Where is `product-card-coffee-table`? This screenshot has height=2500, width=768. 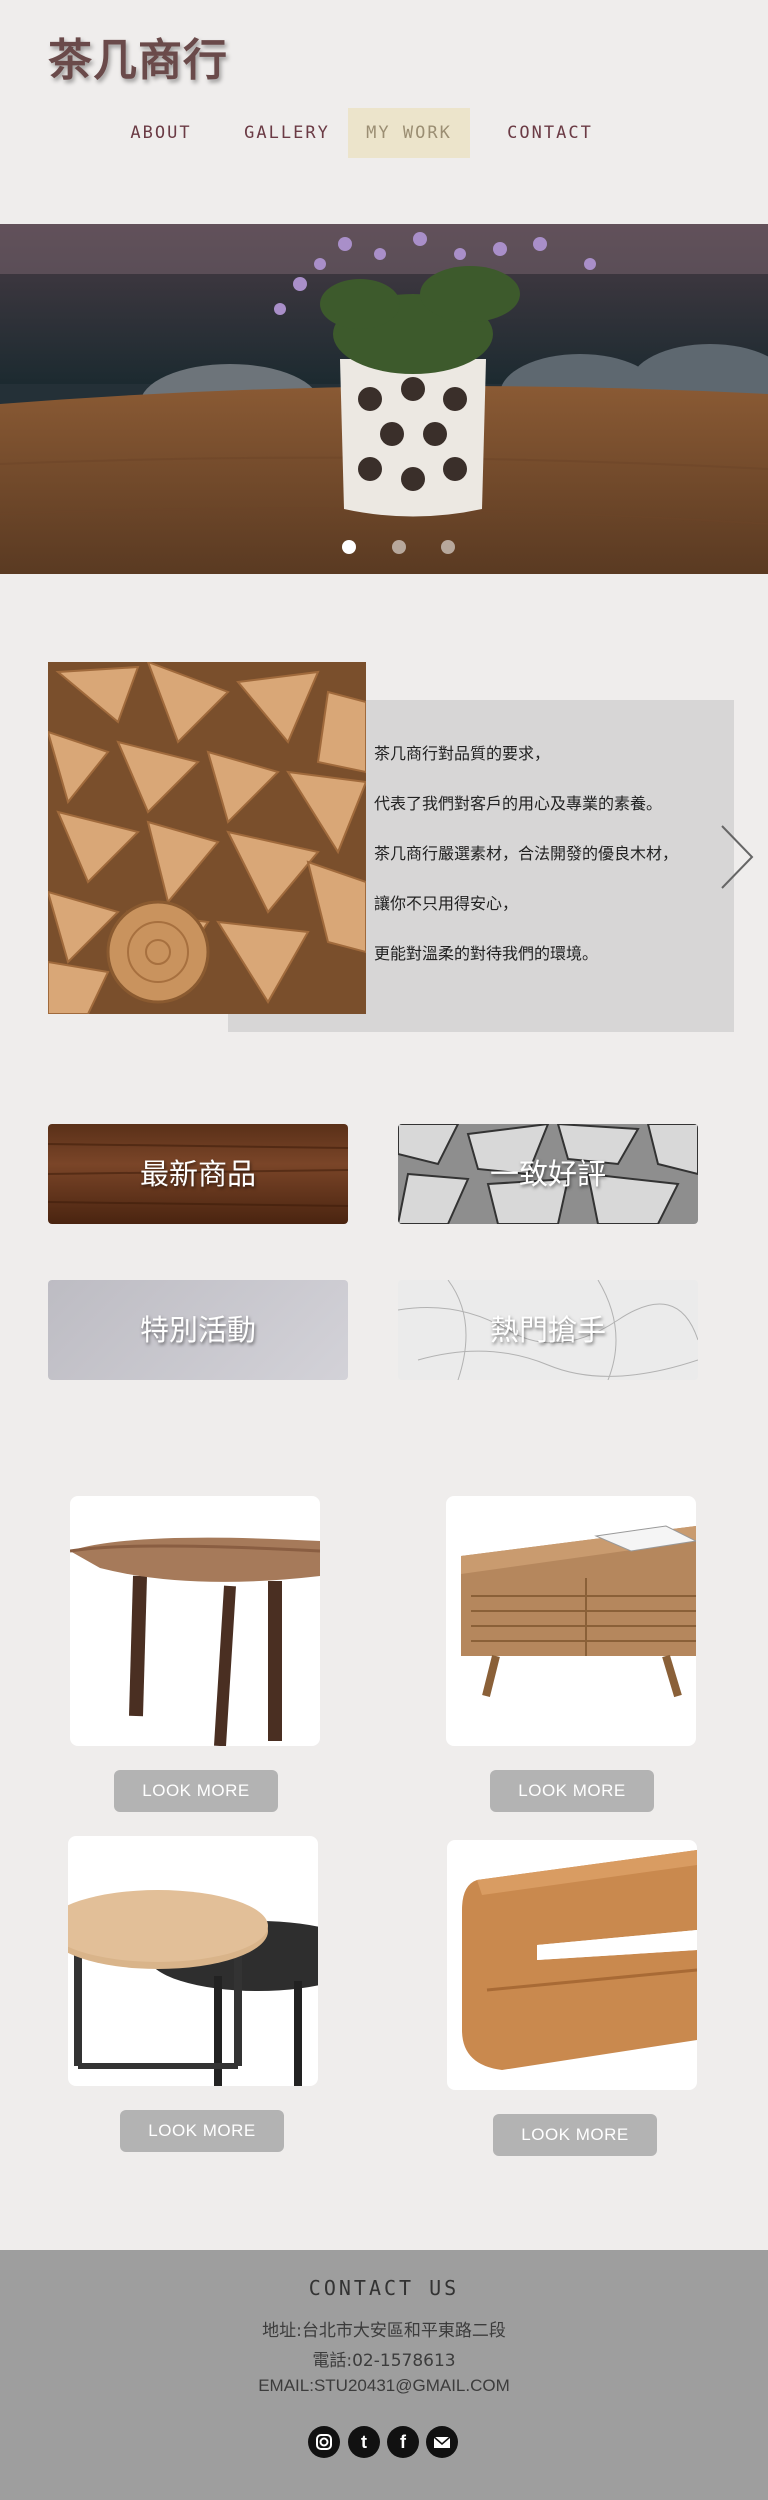
product-card-coffee-table is located at coordinates (571, 1621).